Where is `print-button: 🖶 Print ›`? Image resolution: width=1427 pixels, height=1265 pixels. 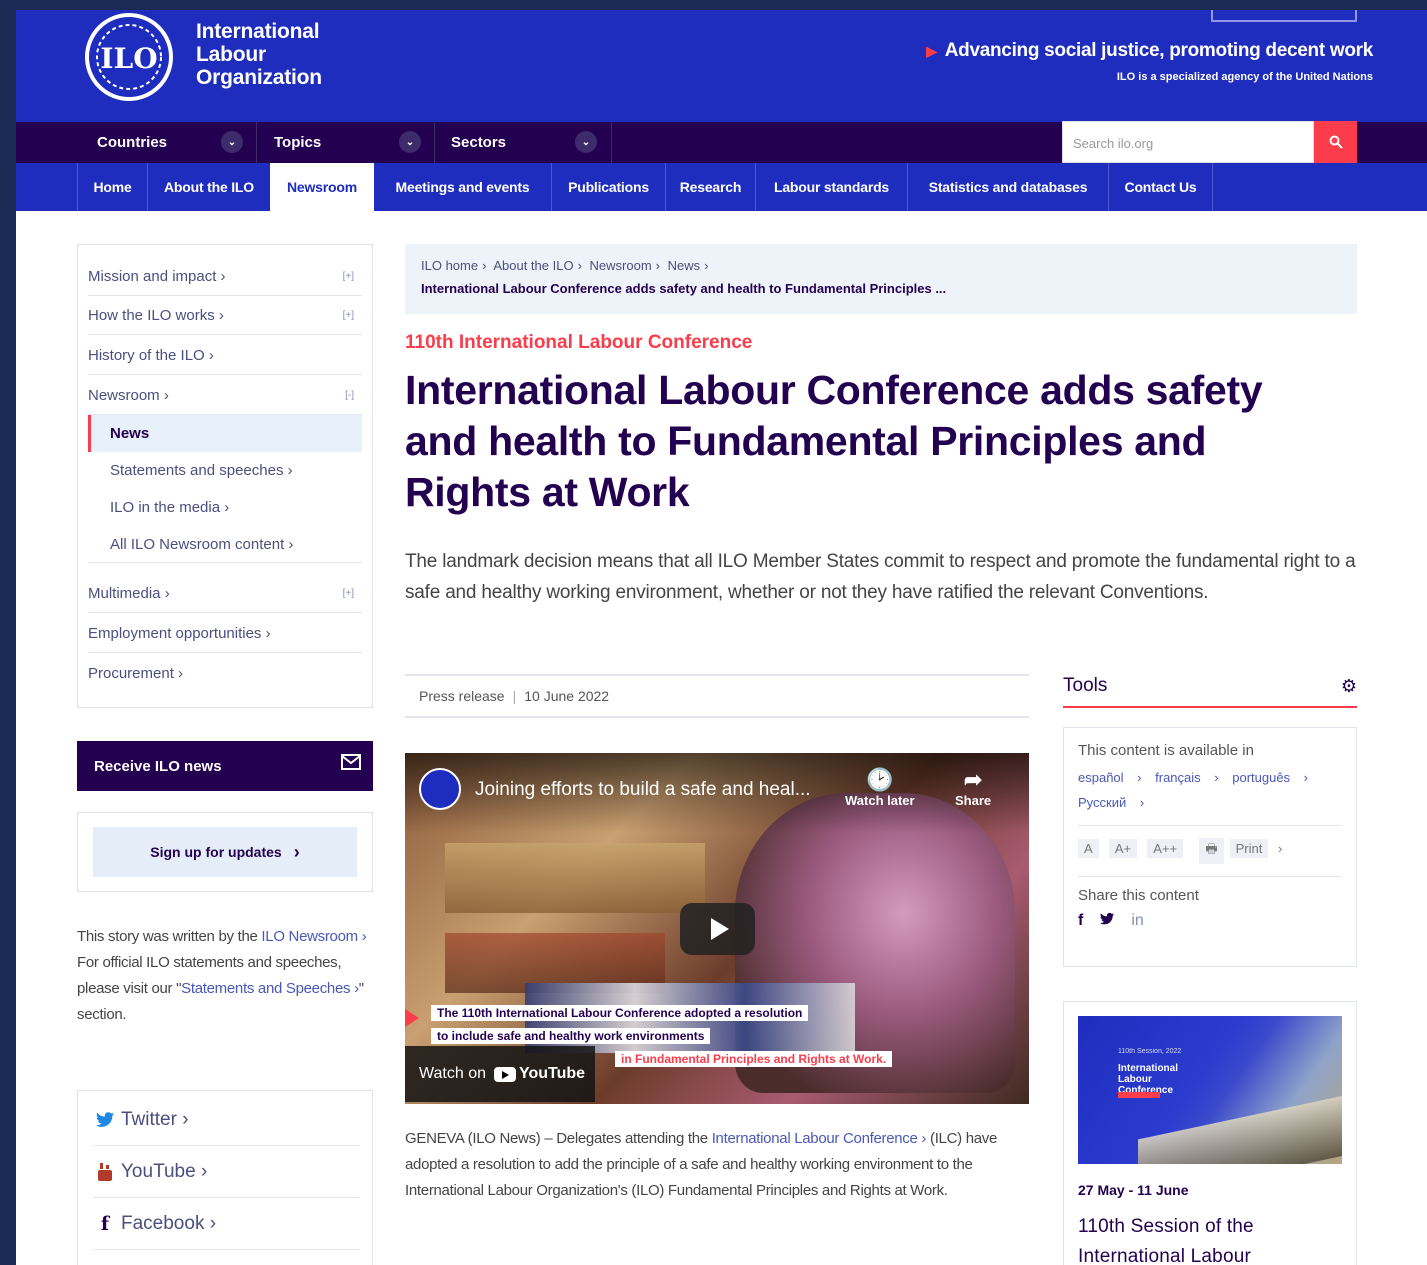
print-button: 🖶 Print › is located at coordinates (1240, 851).